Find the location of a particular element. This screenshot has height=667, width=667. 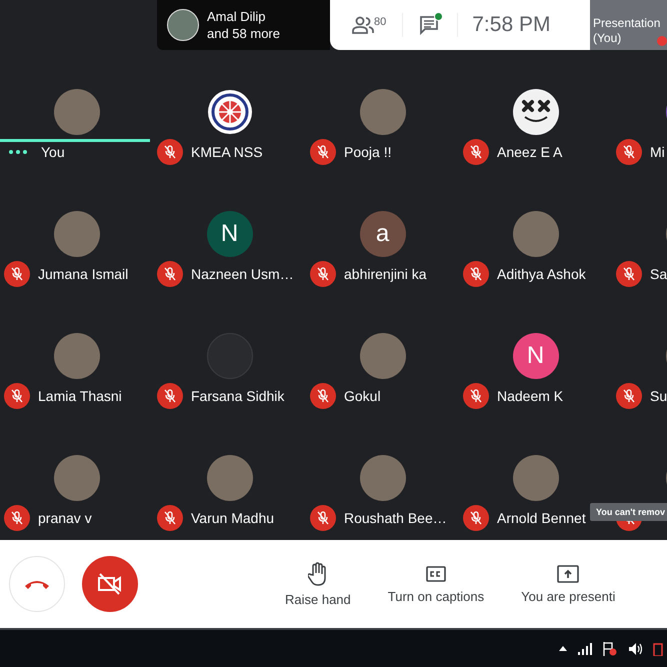

participant-name: Lamia Thasni is located at coordinates (80, 396).